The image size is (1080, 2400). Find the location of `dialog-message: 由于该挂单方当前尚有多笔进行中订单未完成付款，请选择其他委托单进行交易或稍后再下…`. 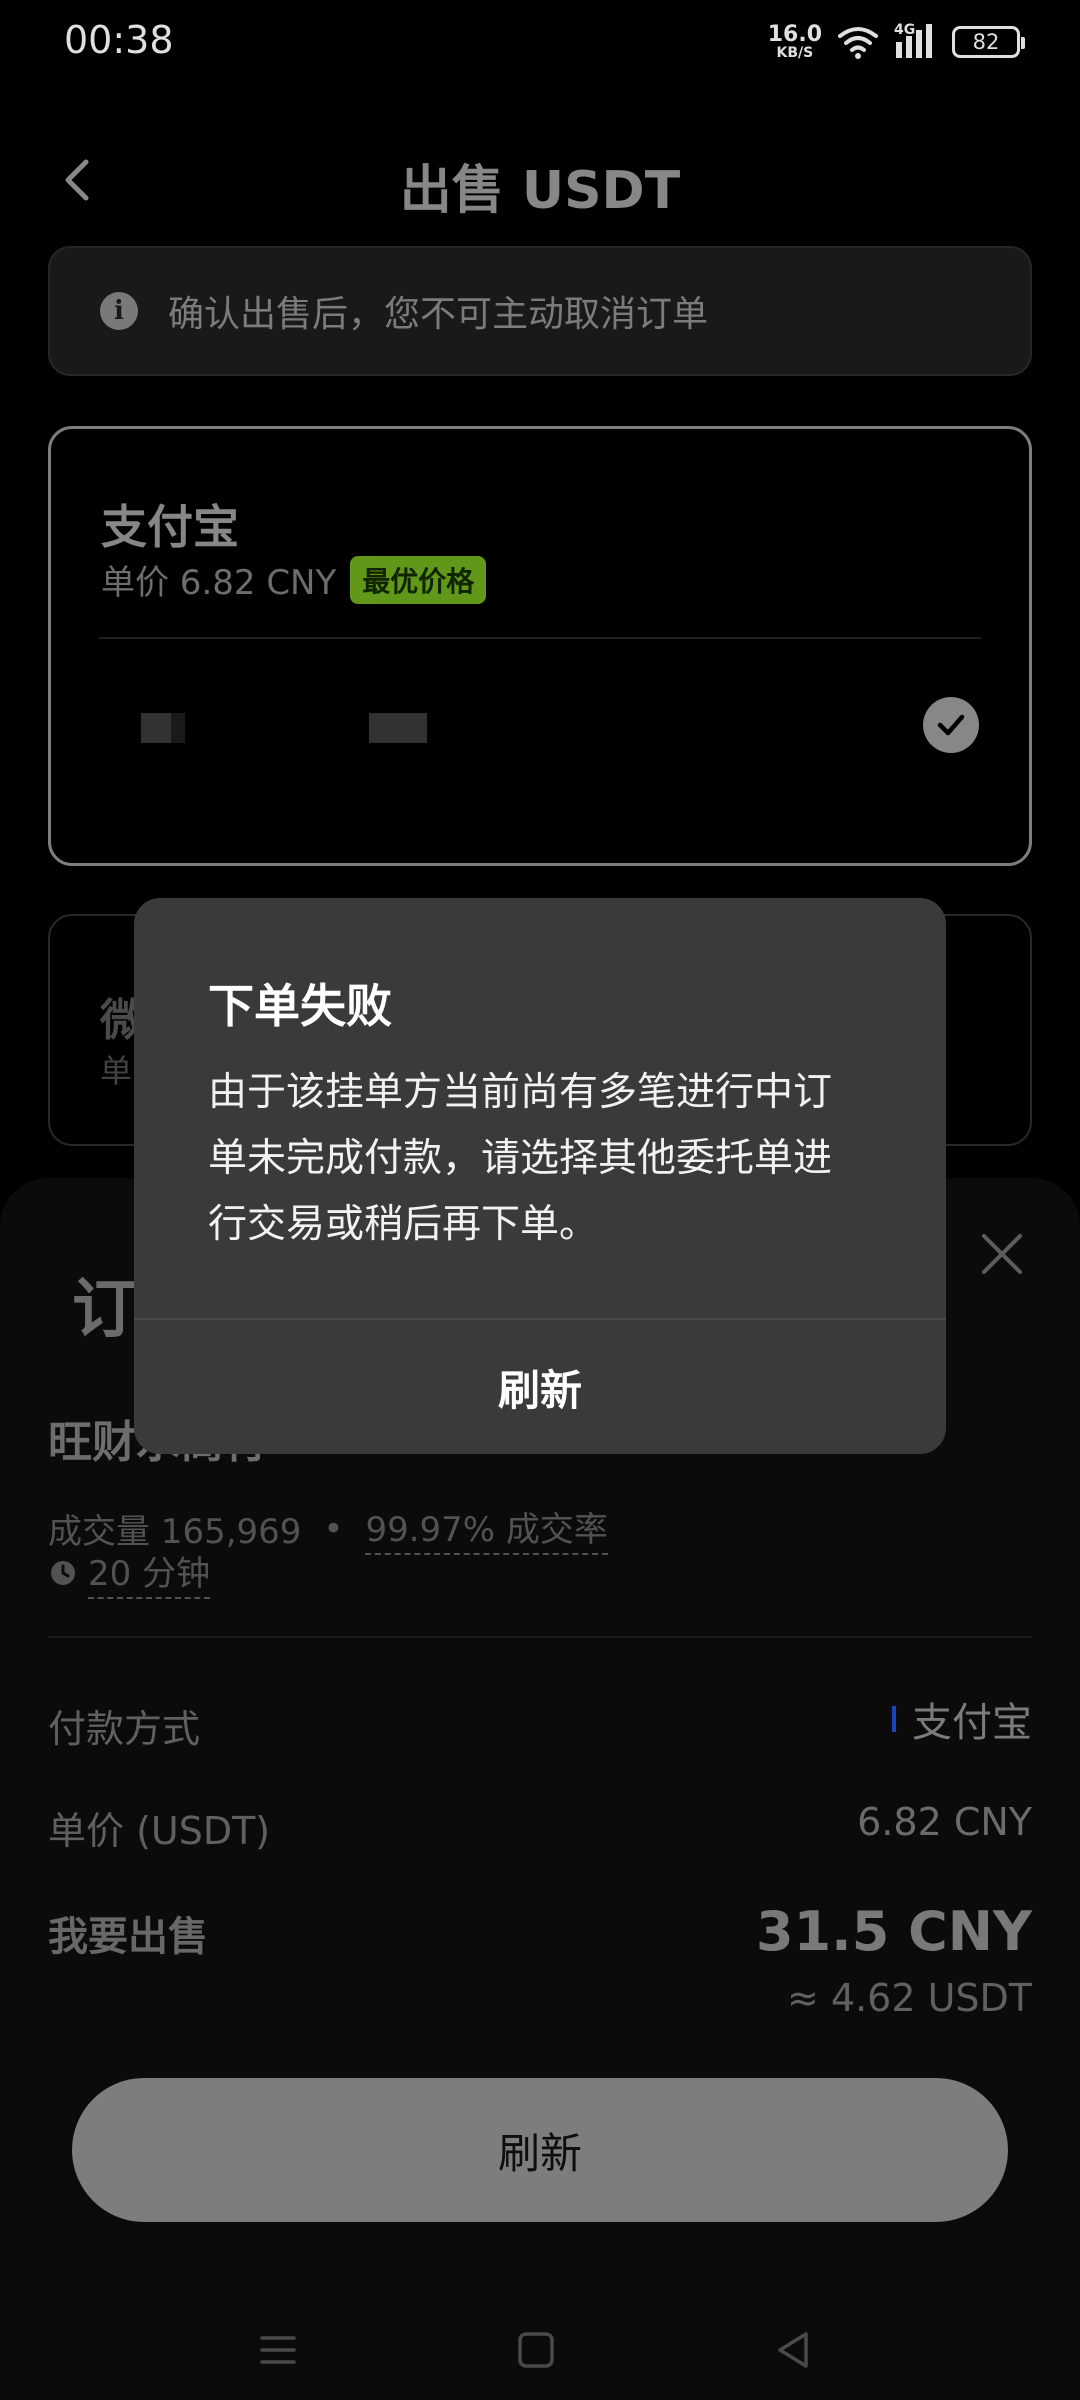

dialog-message: 由于该挂单方当前尚有多笔进行中订单未完成付款，请选择其他委托单进行交易或稍后再下… is located at coordinates (520, 1158).